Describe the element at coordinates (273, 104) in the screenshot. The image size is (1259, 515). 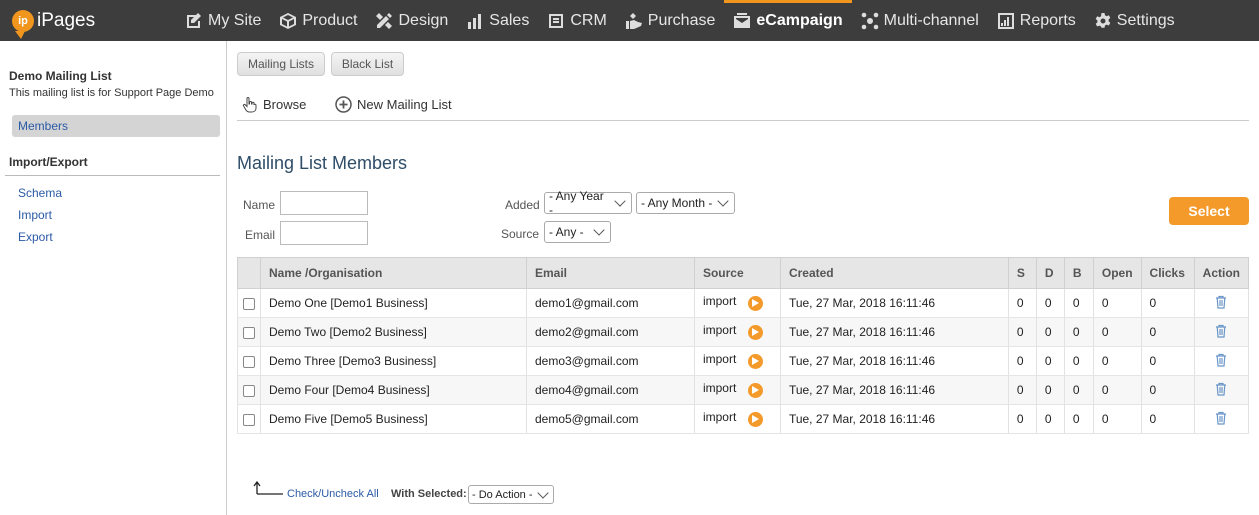
I see `browse-button: Browse` at that location.